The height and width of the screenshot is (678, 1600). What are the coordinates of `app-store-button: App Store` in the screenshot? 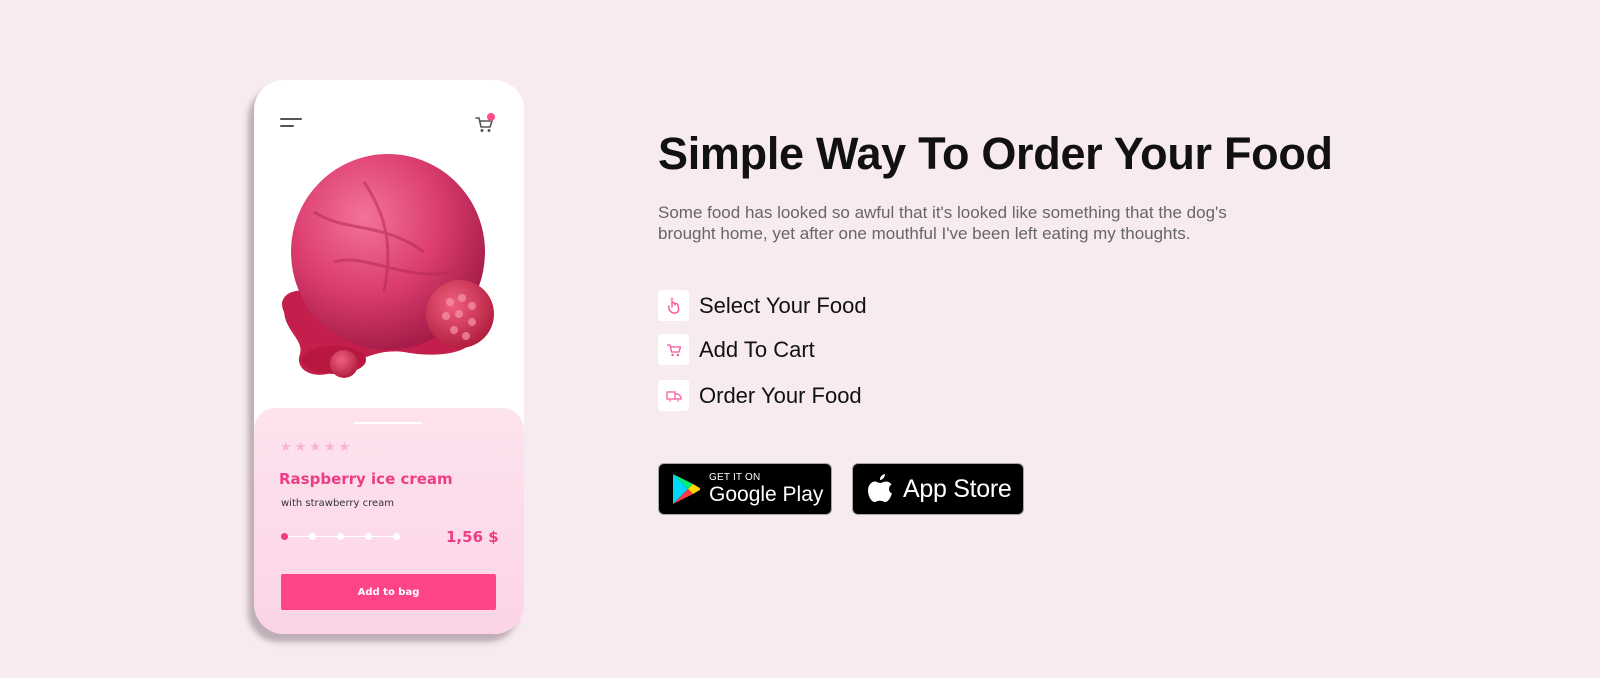 It's located at (938, 489).